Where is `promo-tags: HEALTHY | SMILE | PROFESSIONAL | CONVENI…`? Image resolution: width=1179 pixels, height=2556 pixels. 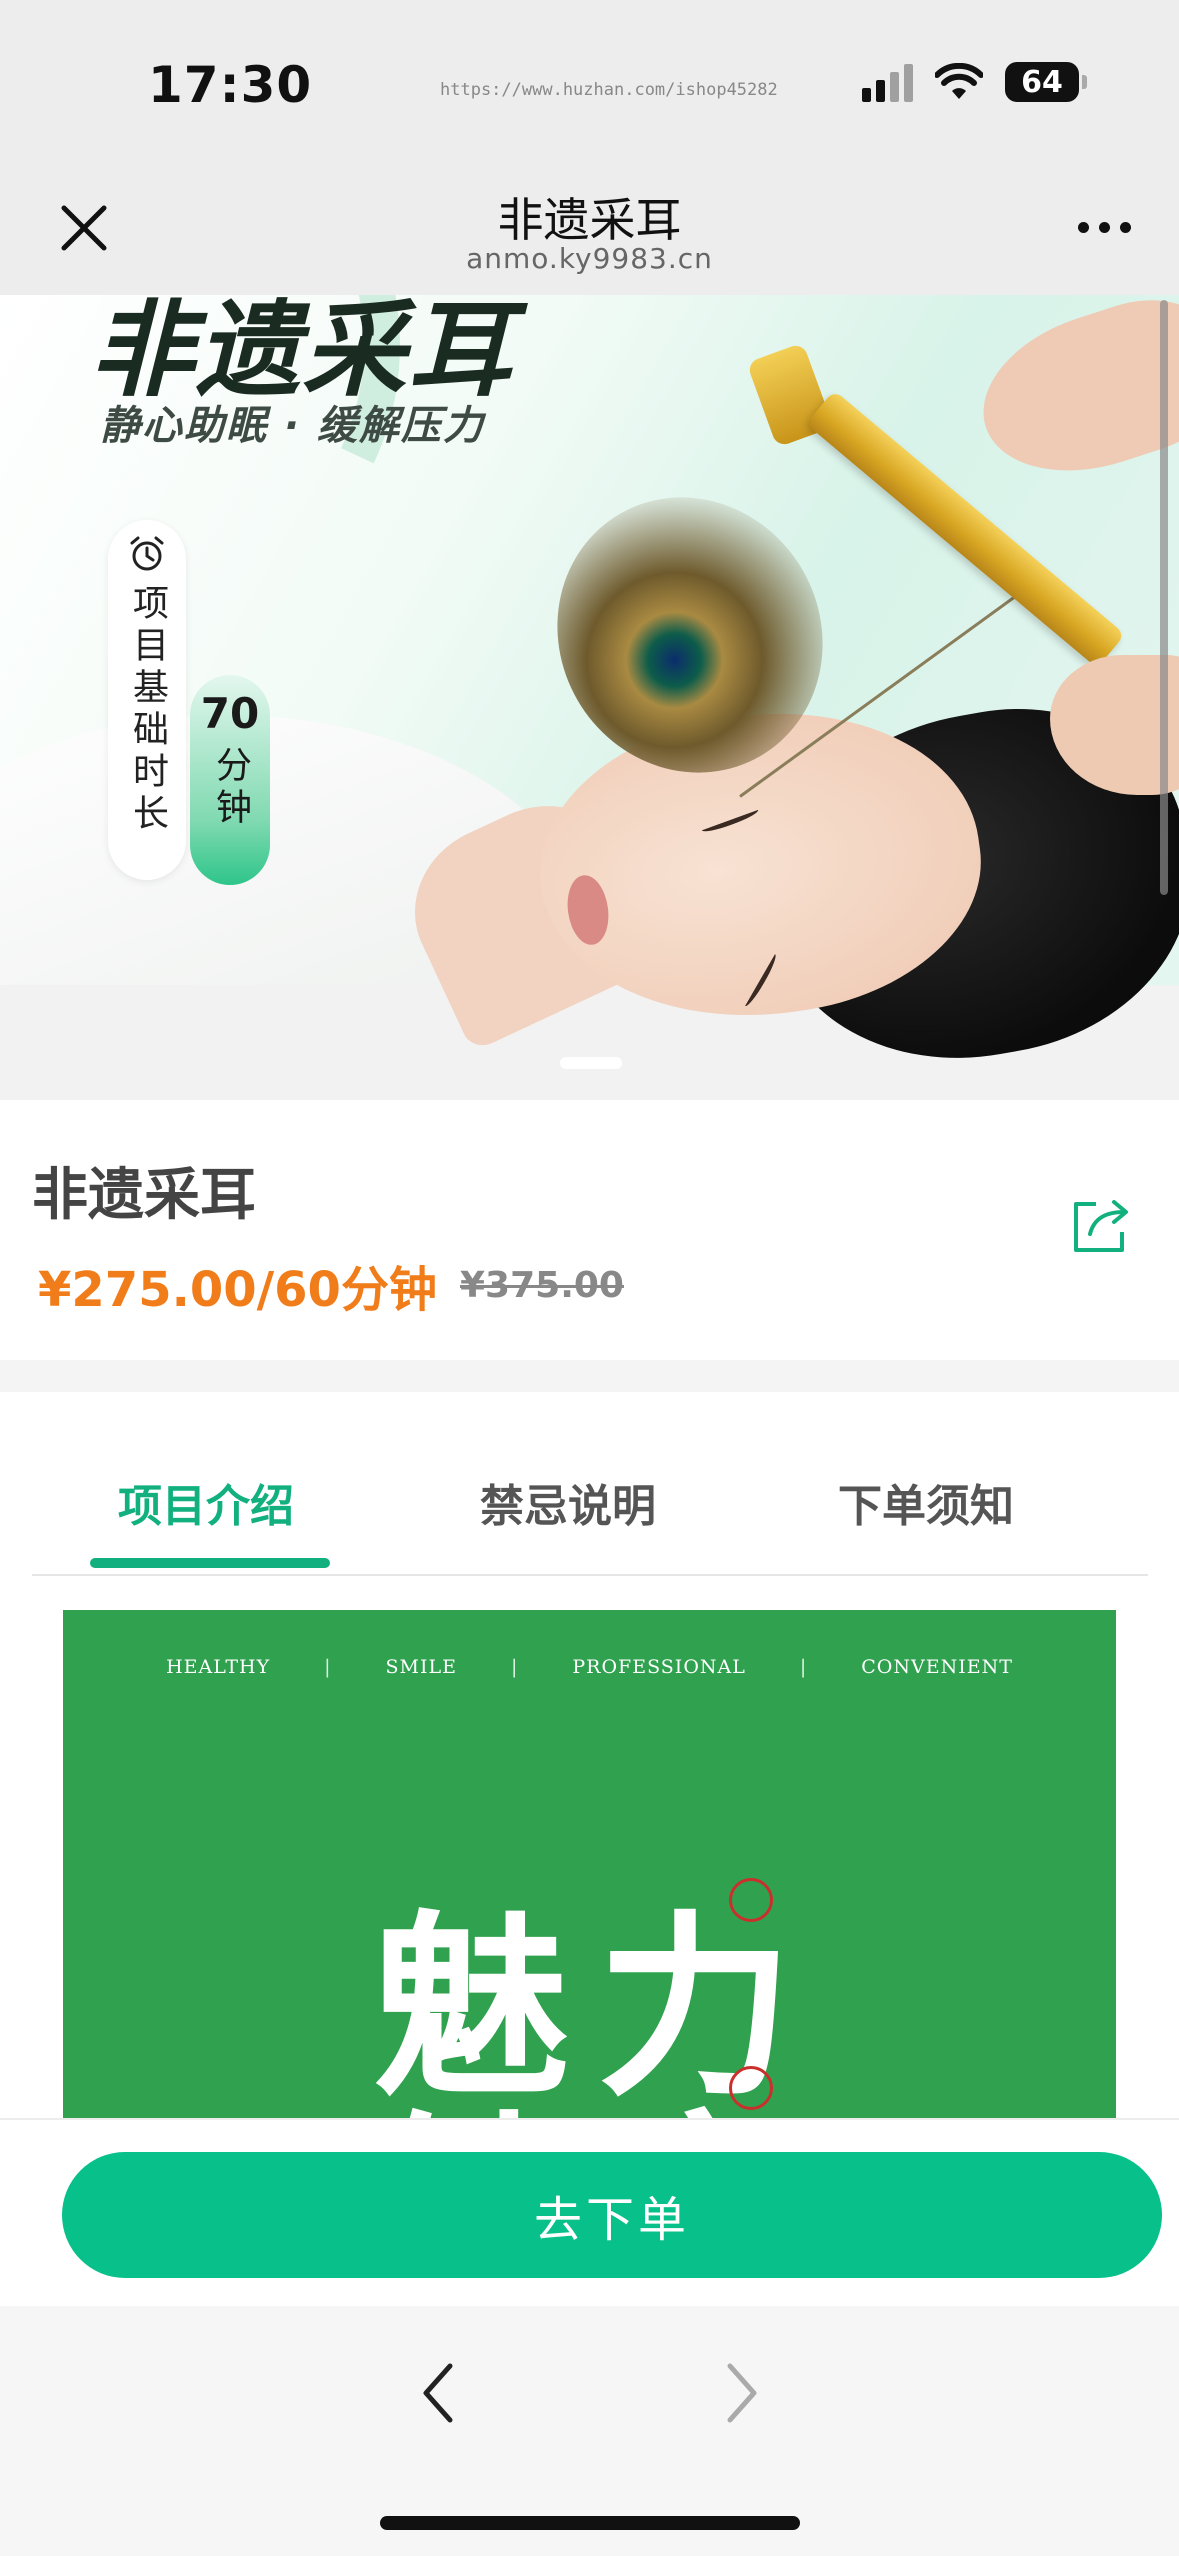
promo-tags: HEALTHY | SMILE | PROFESSIONAL | CONVENI… is located at coordinates (589, 1667).